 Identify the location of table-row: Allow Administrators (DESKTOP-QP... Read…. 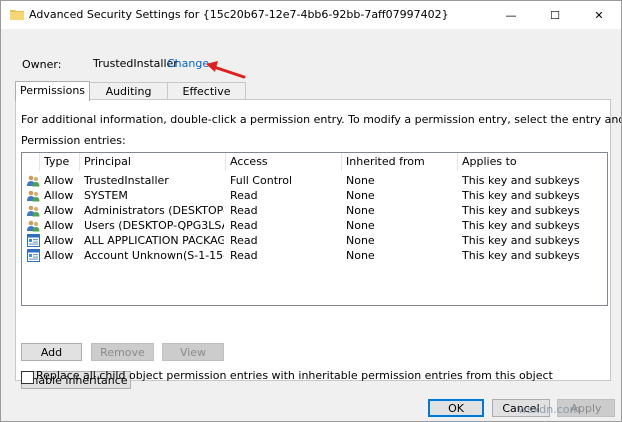
(314, 210).